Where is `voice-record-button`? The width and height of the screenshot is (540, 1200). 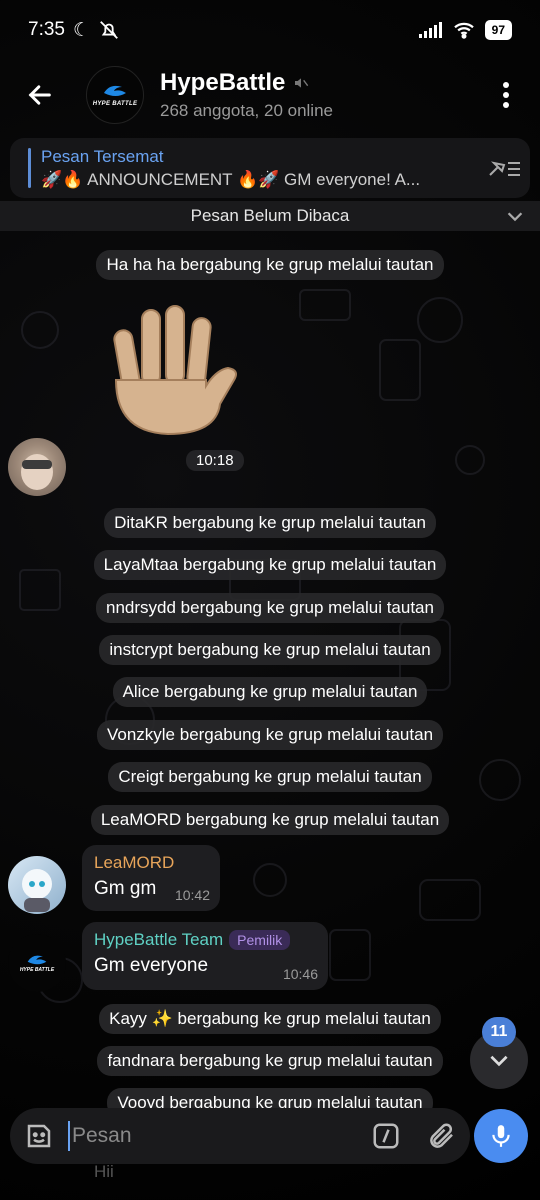
voice-record-button is located at coordinates (501, 1136).